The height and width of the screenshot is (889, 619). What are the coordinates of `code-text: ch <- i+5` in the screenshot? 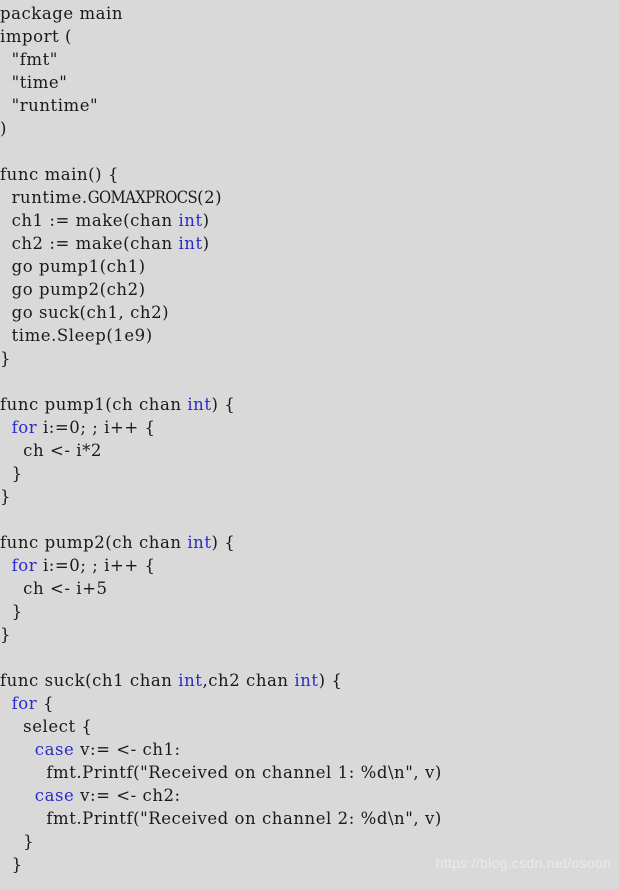 It's located at (54, 588).